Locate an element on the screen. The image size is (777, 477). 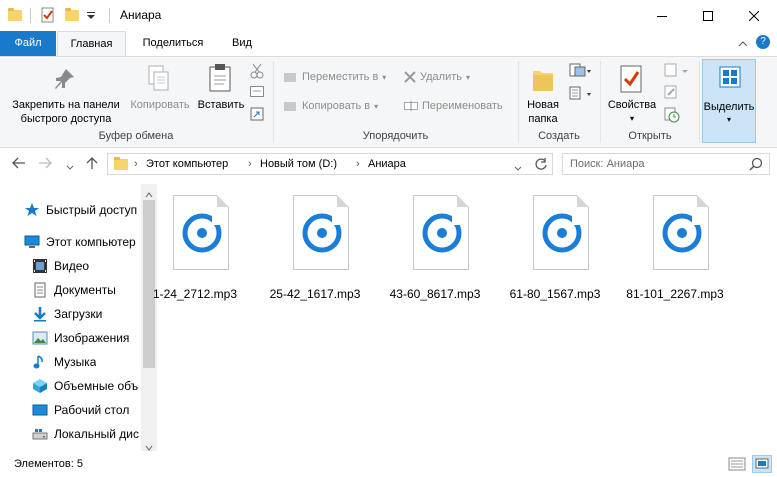
maximize-icon is located at coordinates (708, 15).